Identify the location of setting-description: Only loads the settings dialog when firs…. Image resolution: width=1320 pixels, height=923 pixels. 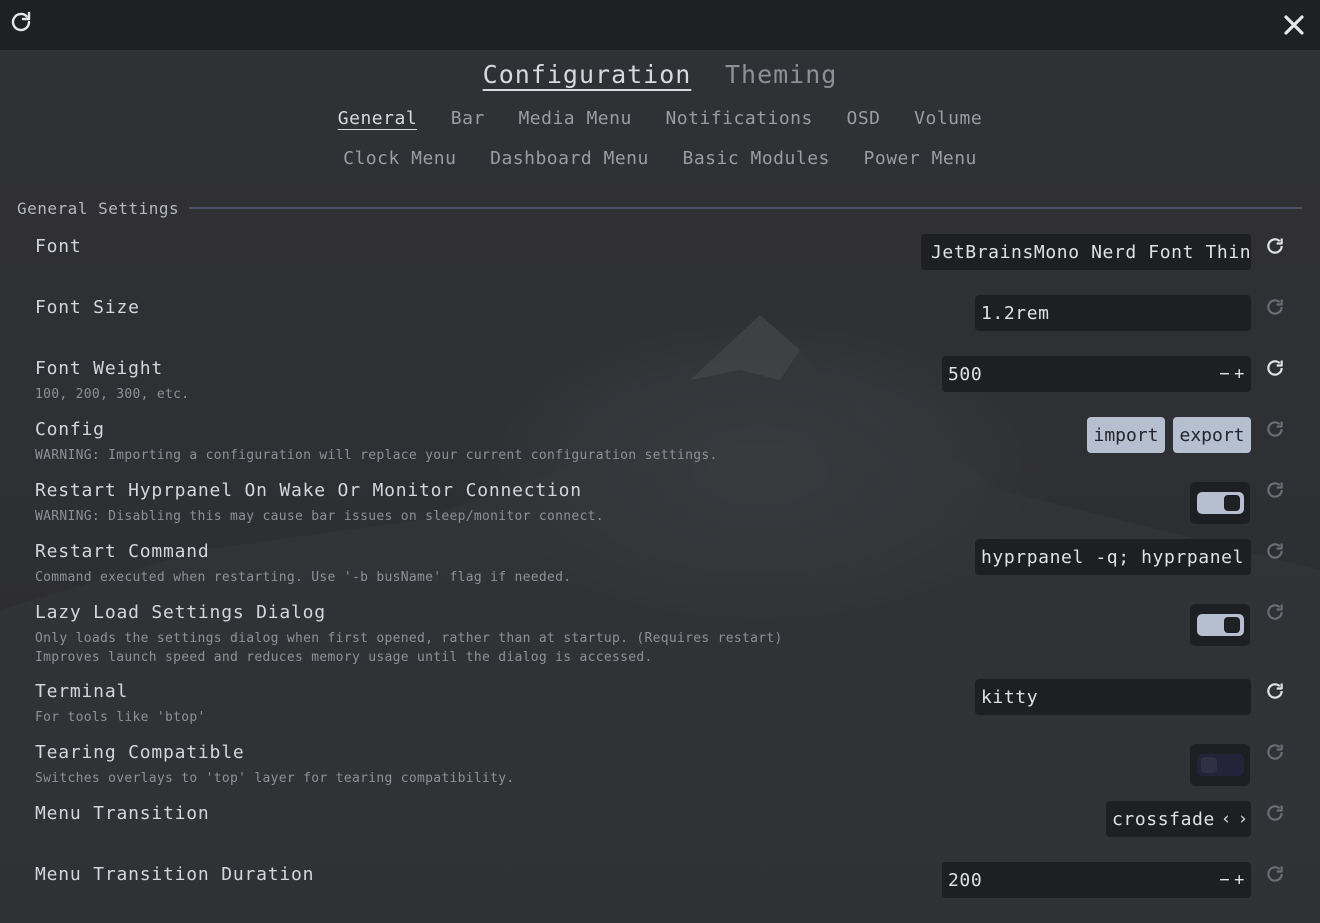
(662, 648).